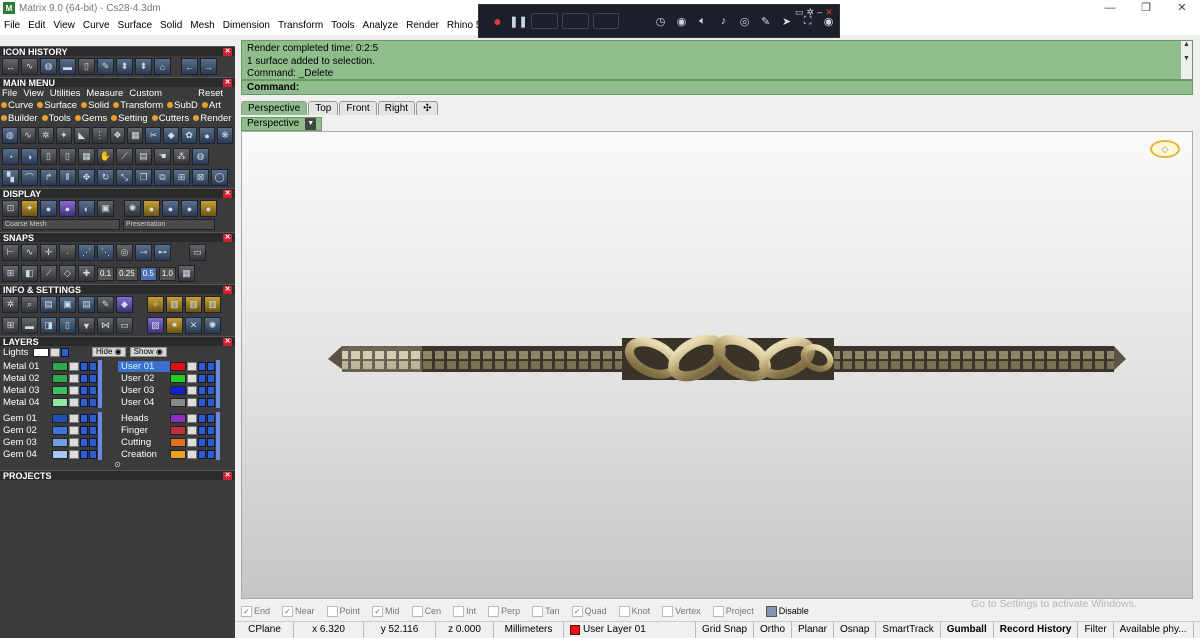 This screenshot has height=638, width=1200. I want to click on pen-icon: ✎, so click(765, 21).